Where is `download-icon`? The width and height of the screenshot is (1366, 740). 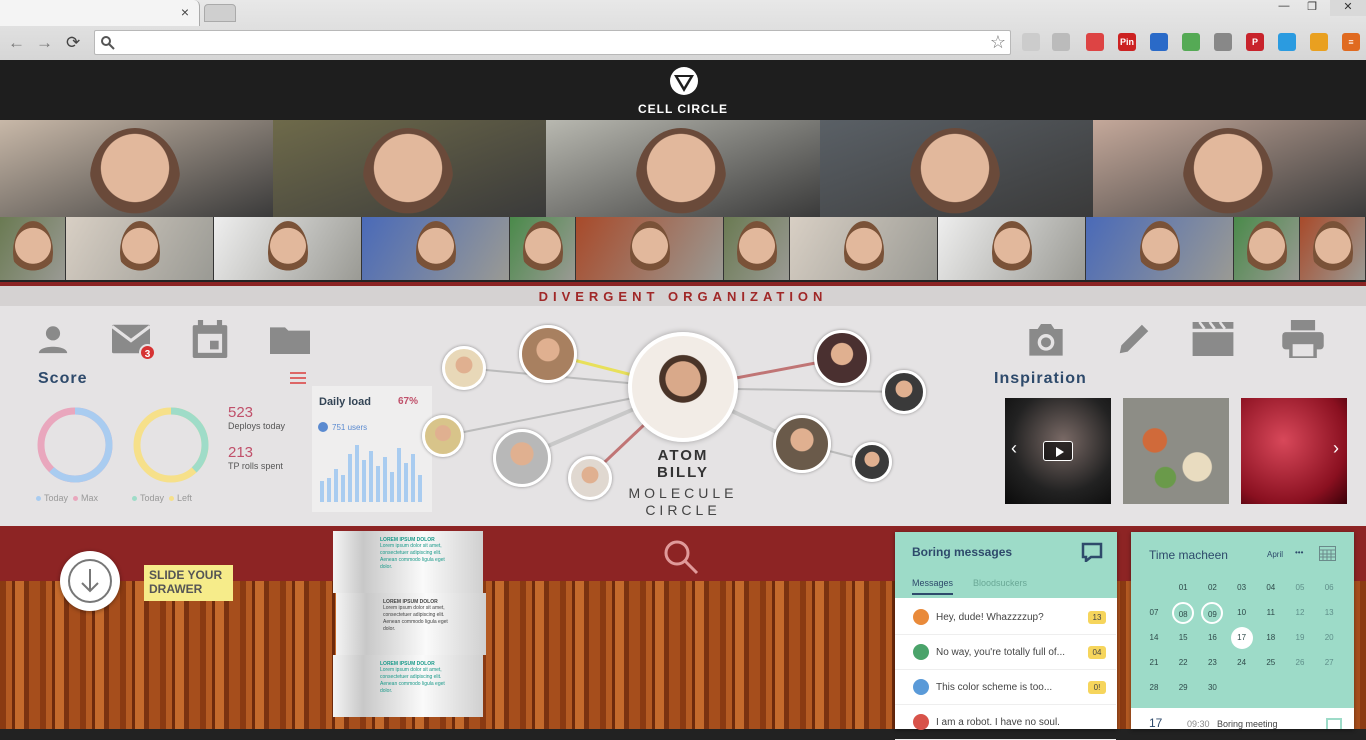 download-icon is located at coordinates (1159, 42).